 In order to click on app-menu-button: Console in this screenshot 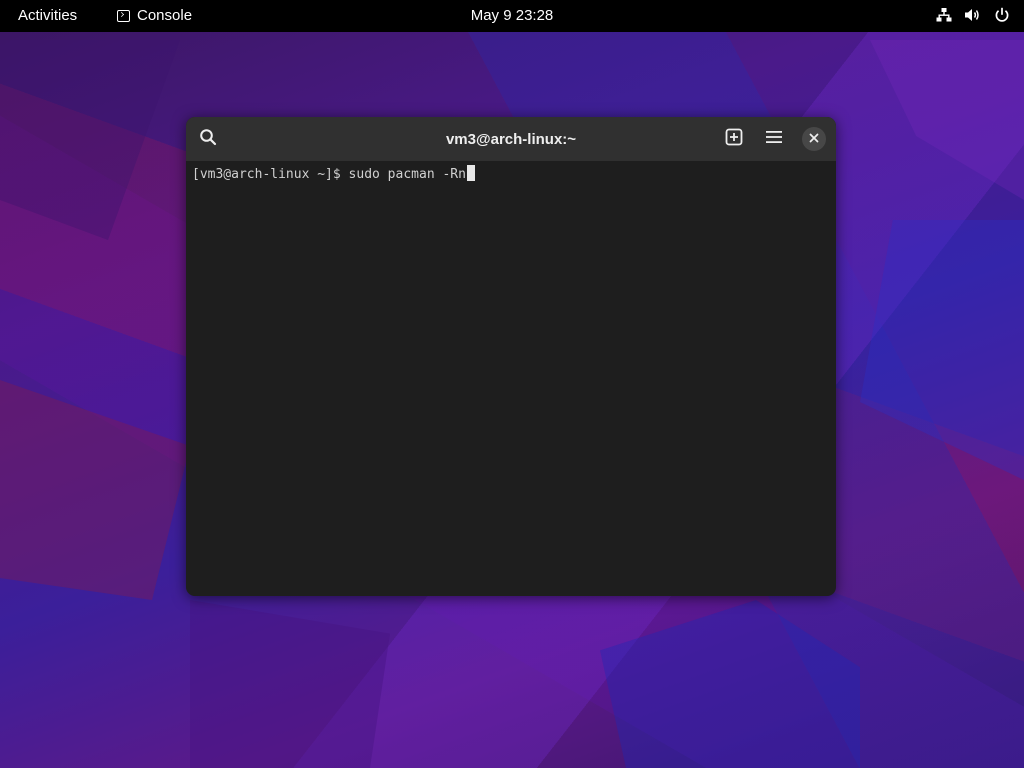, I will do `click(154, 15)`.